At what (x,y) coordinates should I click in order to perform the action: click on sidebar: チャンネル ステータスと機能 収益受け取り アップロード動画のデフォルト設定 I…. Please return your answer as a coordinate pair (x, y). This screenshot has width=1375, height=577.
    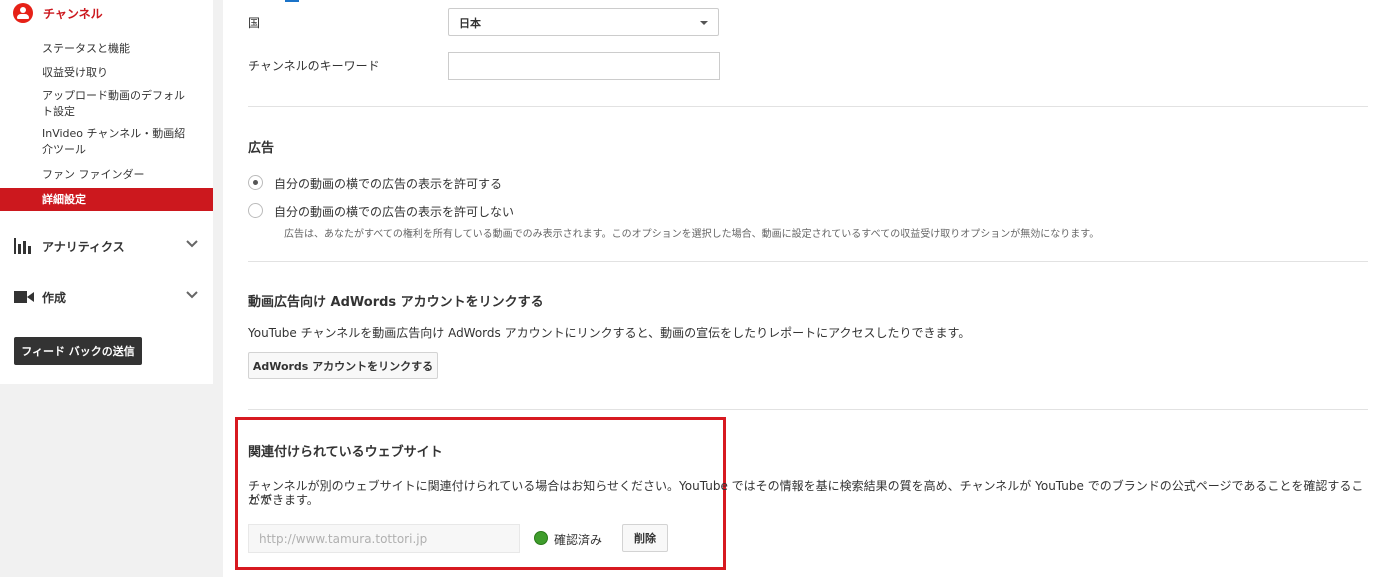
    Looking at the image, I should click on (106, 192).